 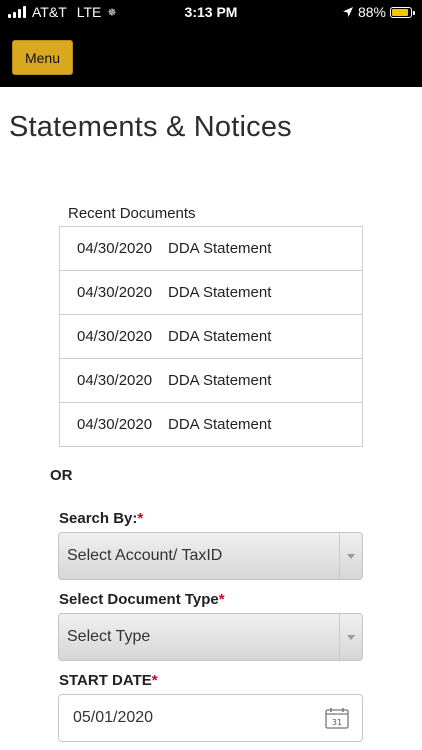 I want to click on search-by-label: Search By:*, so click(x=101, y=518).